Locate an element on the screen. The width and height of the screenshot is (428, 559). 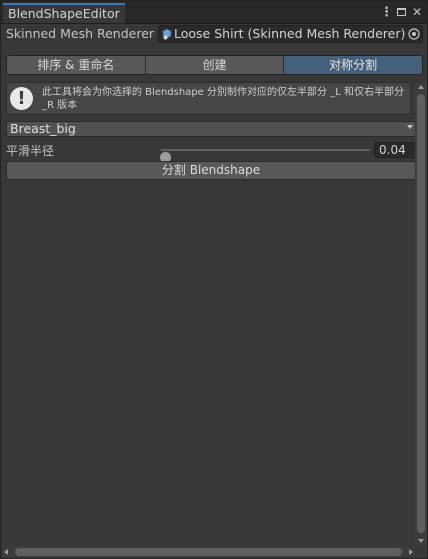
scroll-down-icon is located at coordinates (421, 541).